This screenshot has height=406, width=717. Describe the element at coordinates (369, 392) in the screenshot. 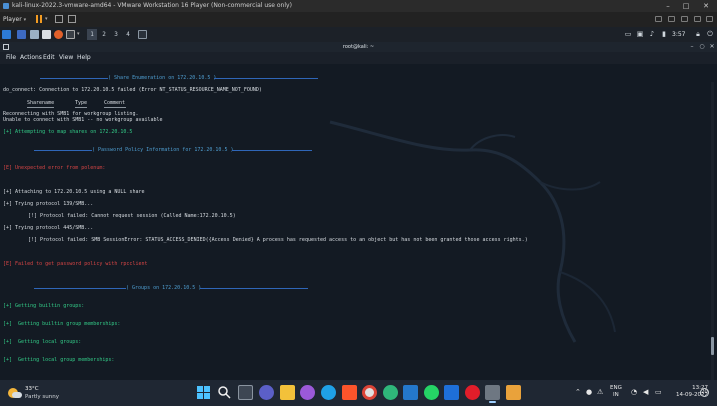

I see `chrome-icon` at that location.